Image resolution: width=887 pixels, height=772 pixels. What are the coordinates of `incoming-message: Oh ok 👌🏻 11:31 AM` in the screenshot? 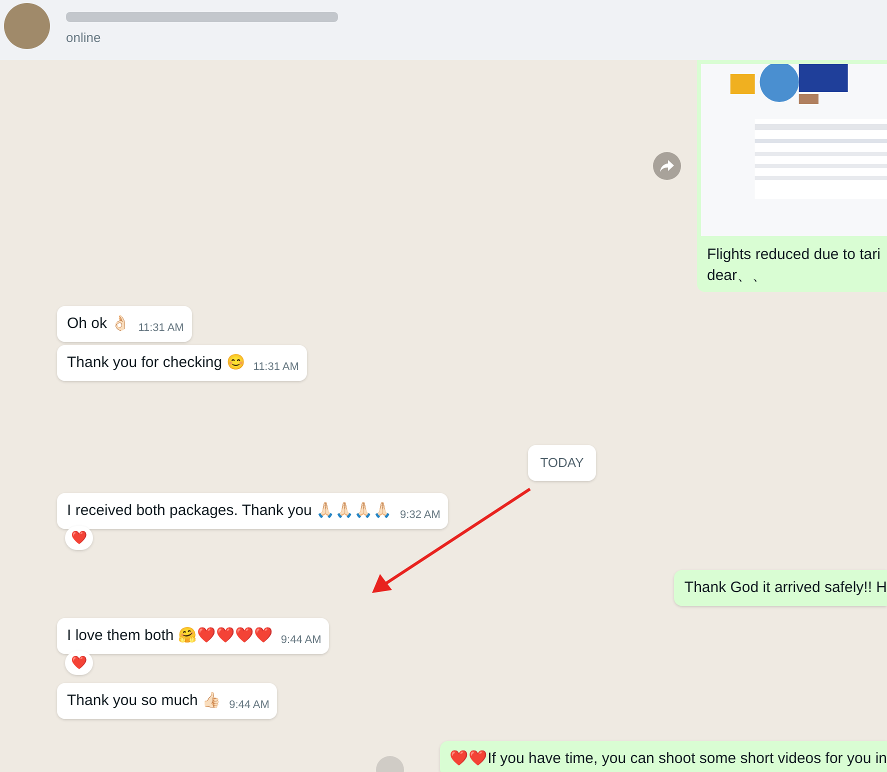 It's located at (124, 324).